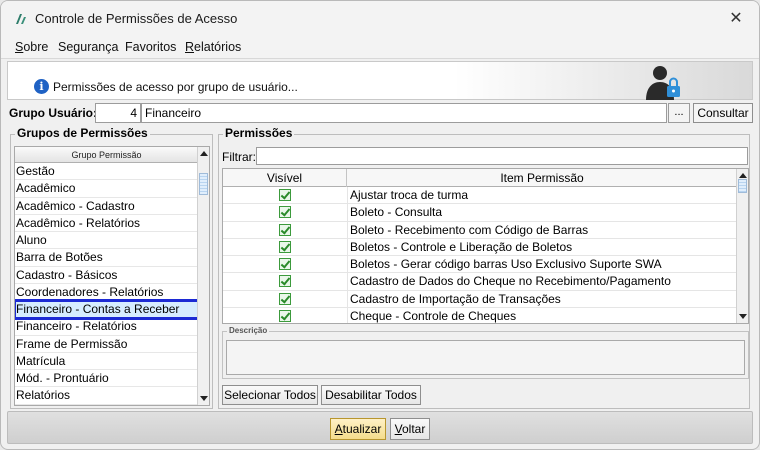 The image size is (760, 450). Describe the element at coordinates (396, 212) in the screenshot. I see `permission-item-label: Boleto - Consulta` at that location.